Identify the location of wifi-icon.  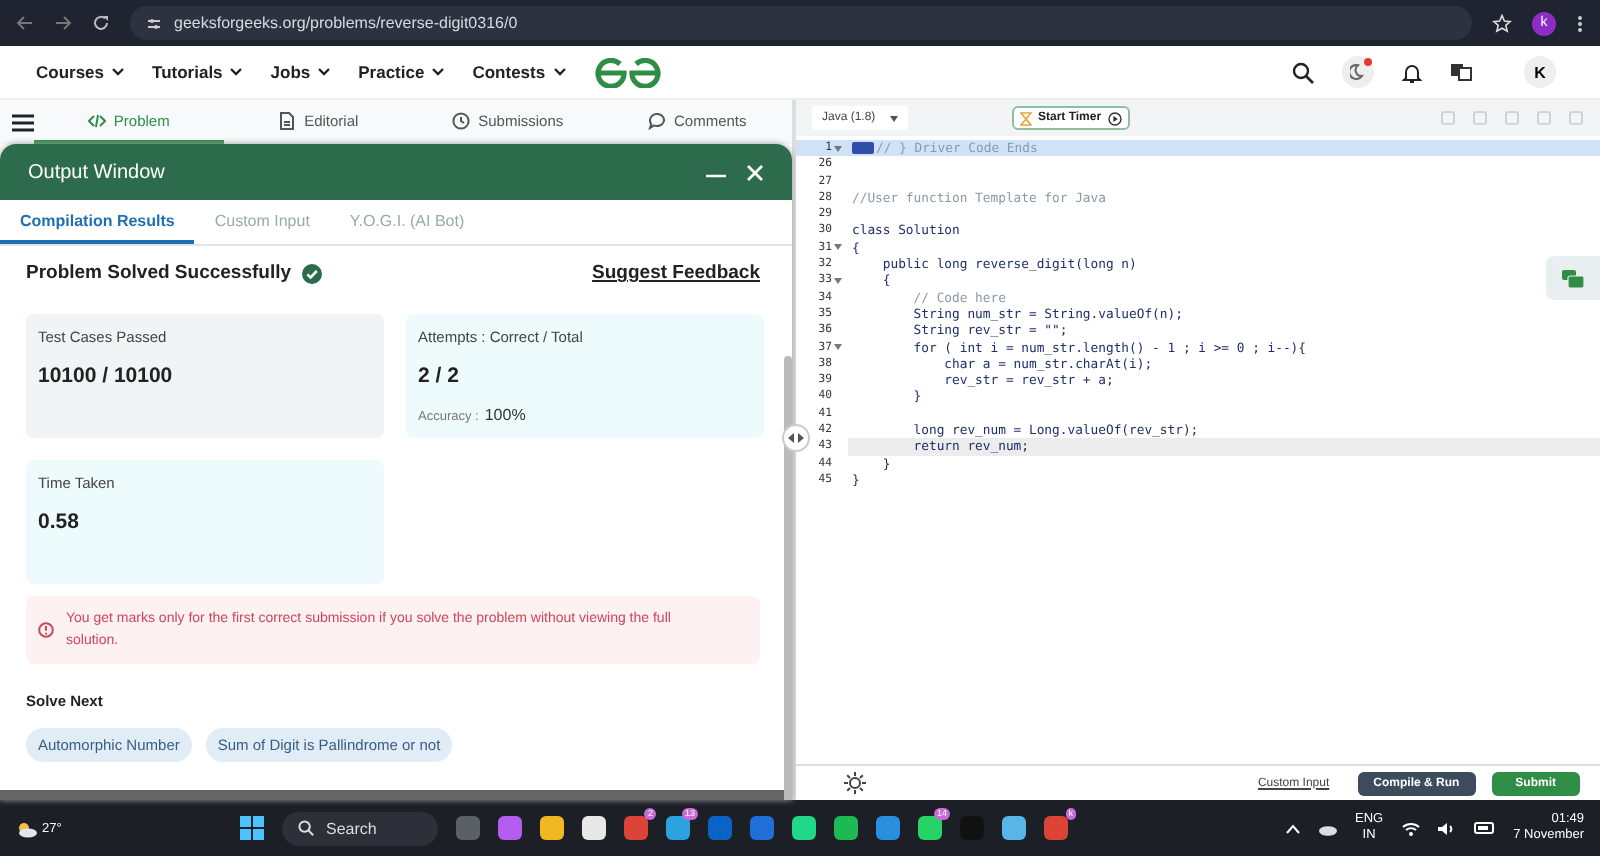
(1410, 828).